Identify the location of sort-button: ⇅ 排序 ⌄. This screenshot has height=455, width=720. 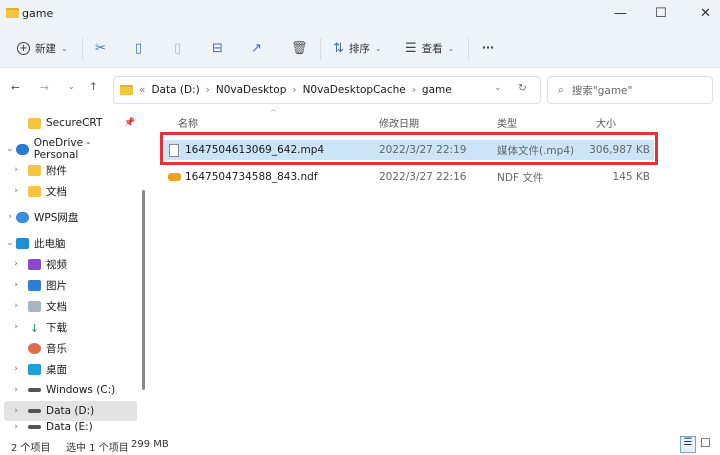
(357, 48).